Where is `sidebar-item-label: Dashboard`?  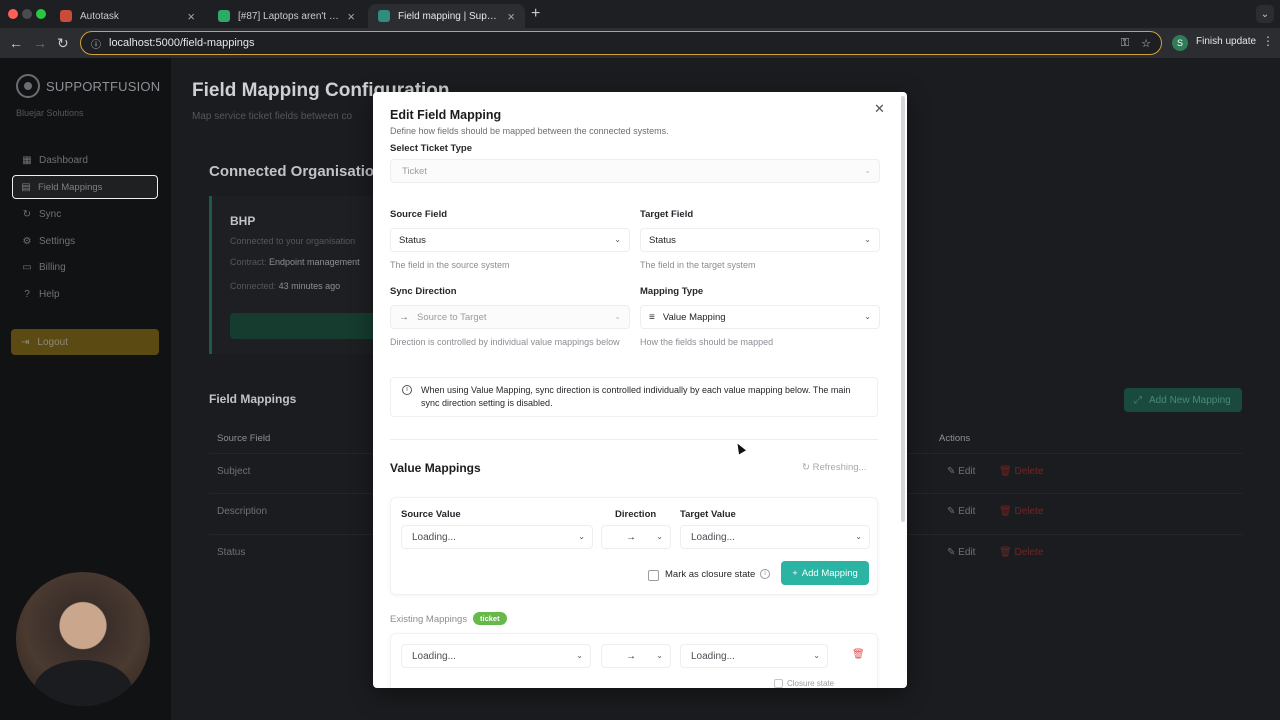 sidebar-item-label: Dashboard is located at coordinates (63, 160).